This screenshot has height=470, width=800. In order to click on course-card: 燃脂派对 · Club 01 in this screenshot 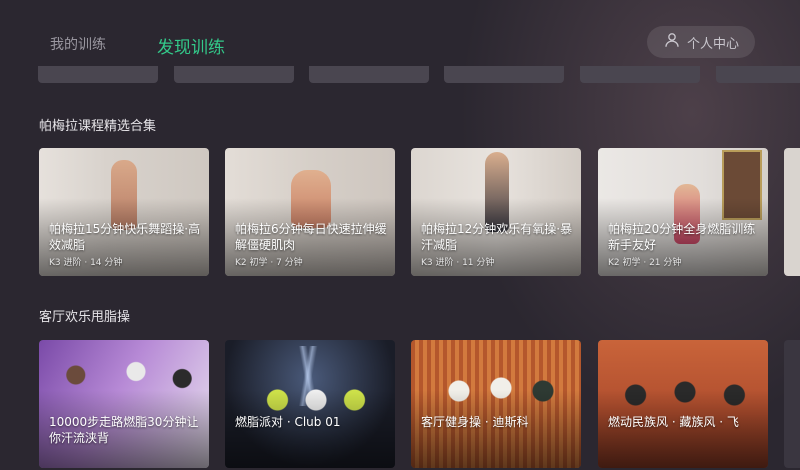, I will do `click(310, 404)`.